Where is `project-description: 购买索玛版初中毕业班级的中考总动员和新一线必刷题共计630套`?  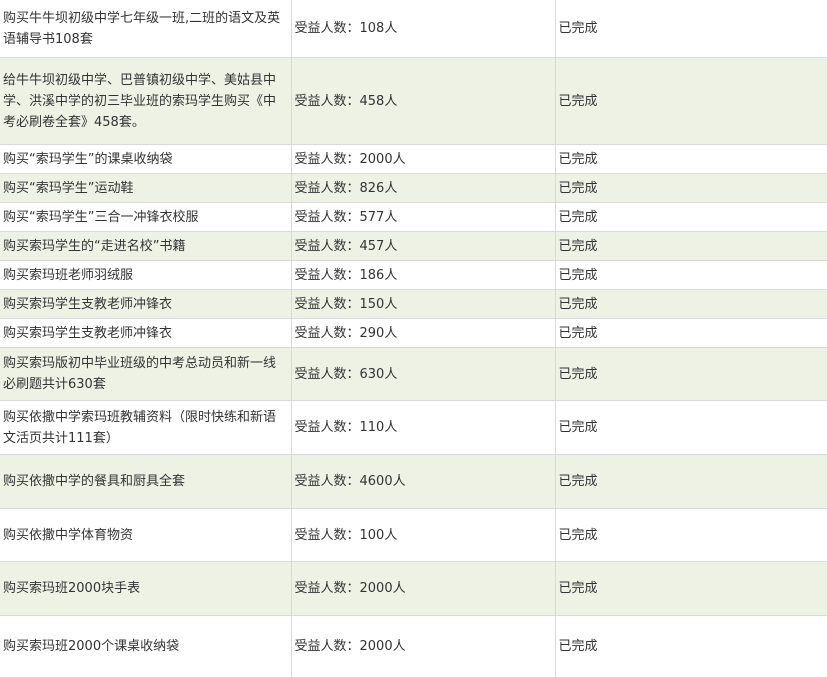
project-description: 购买索玛版初中毕业班级的中考总动员和新一线必刷题共计630套 is located at coordinates (146, 374).